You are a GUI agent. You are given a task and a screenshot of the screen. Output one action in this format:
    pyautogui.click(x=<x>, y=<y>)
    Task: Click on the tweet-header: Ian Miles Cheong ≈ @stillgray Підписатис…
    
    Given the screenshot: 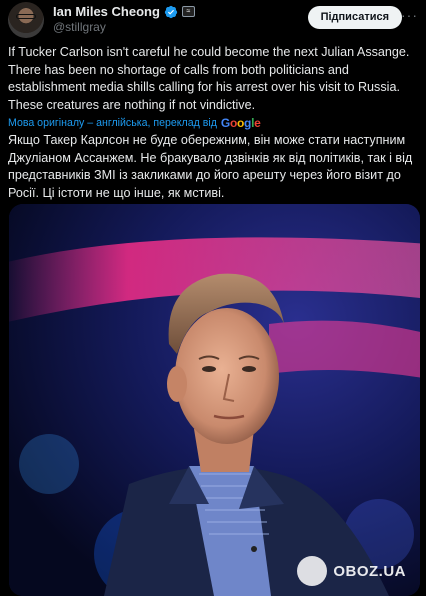 What is the action you would take?
    pyautogui.click(x=213, y=20)
    